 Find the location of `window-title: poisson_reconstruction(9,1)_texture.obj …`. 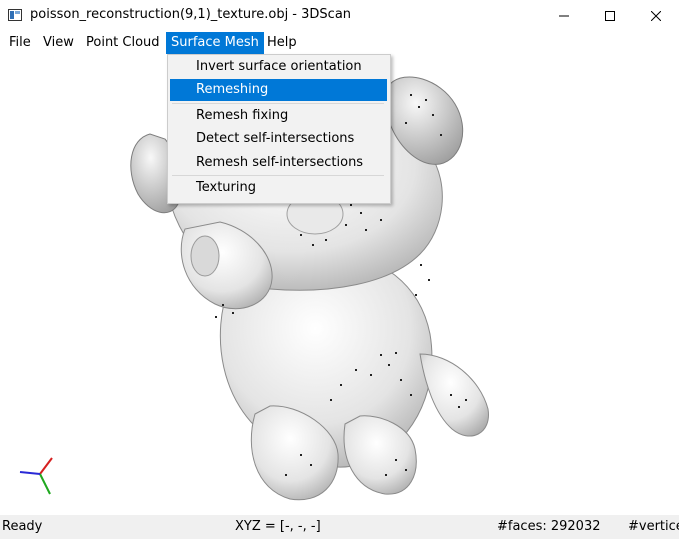

window-title: poisson_reconstruction(9,1)_texture.obj … is located at coordinates (191, 14).